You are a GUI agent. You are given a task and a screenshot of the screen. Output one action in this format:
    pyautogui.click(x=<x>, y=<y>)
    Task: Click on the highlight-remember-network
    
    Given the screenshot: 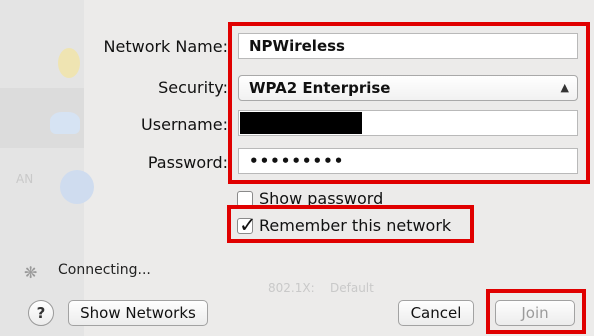 What is the action you would take?
    pyautogui.click(x=350, y=224)
    